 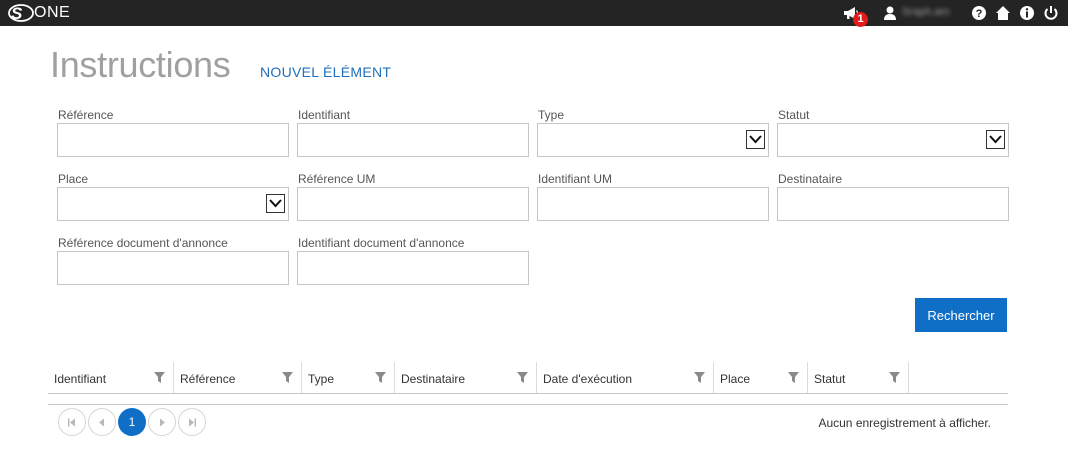 What do you see at coordinates (1027, 13) in the screenshot?
I see `info-icon` at bounding box center [1027, 13].